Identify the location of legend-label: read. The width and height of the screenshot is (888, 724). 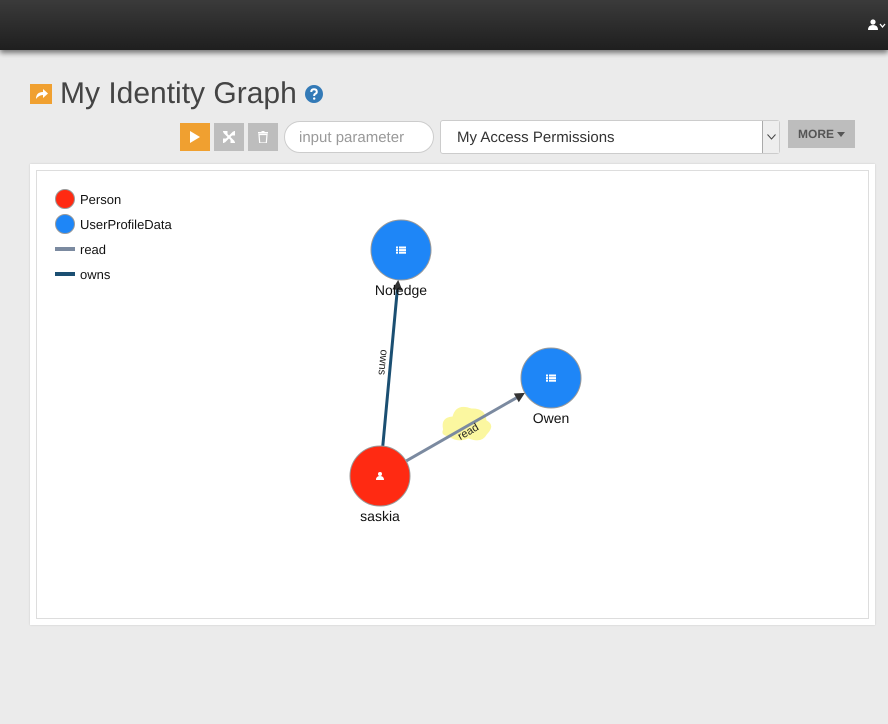
(93, 249).